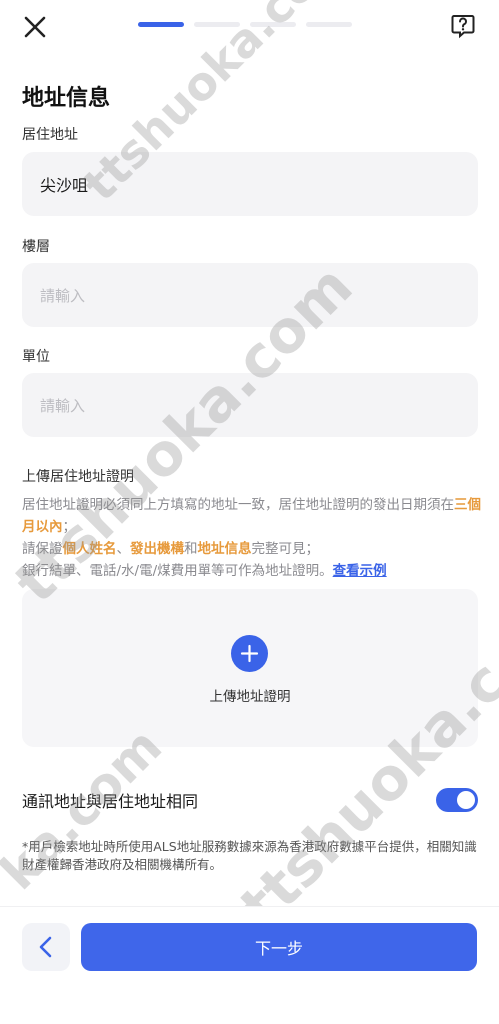  Describe the element at coordinates (249, 28) in the screenshot. I see `top-bar` at that location.